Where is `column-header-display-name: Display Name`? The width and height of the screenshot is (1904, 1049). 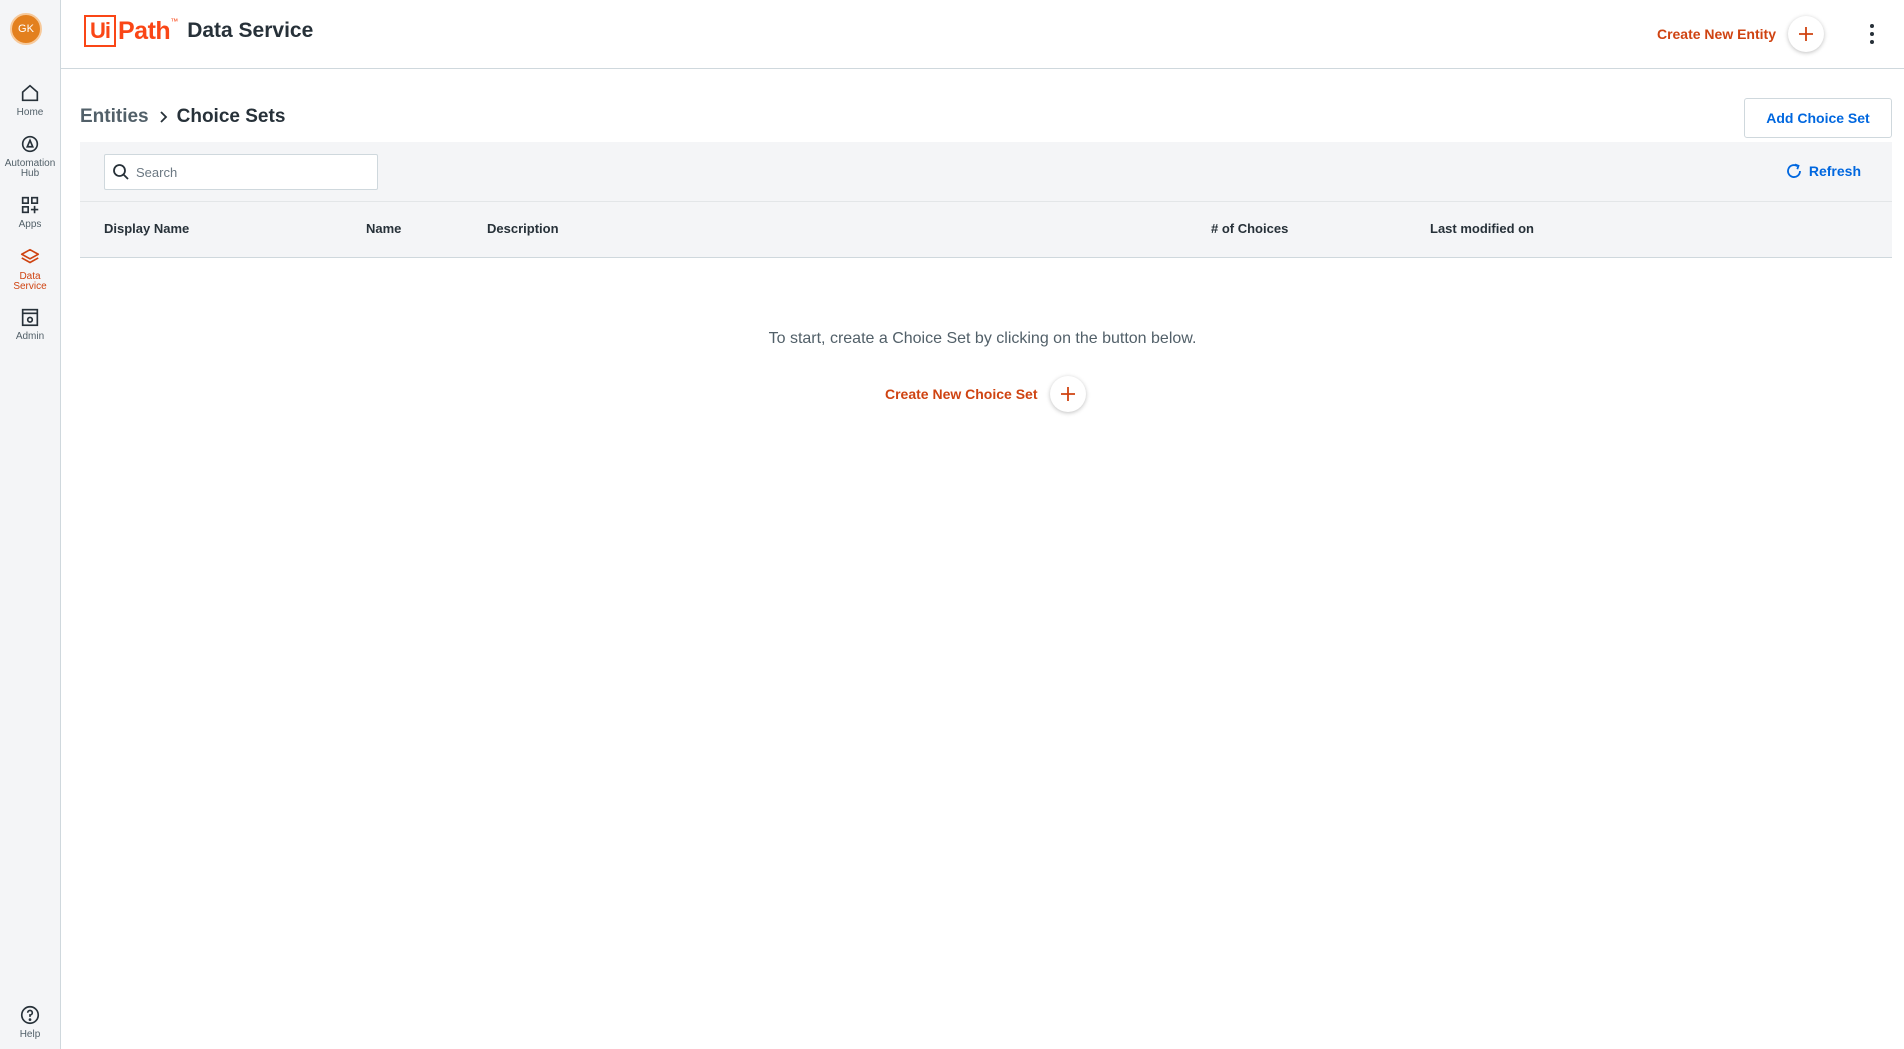 column-header-display-name: Display Name is located at coordinates (146, 228).